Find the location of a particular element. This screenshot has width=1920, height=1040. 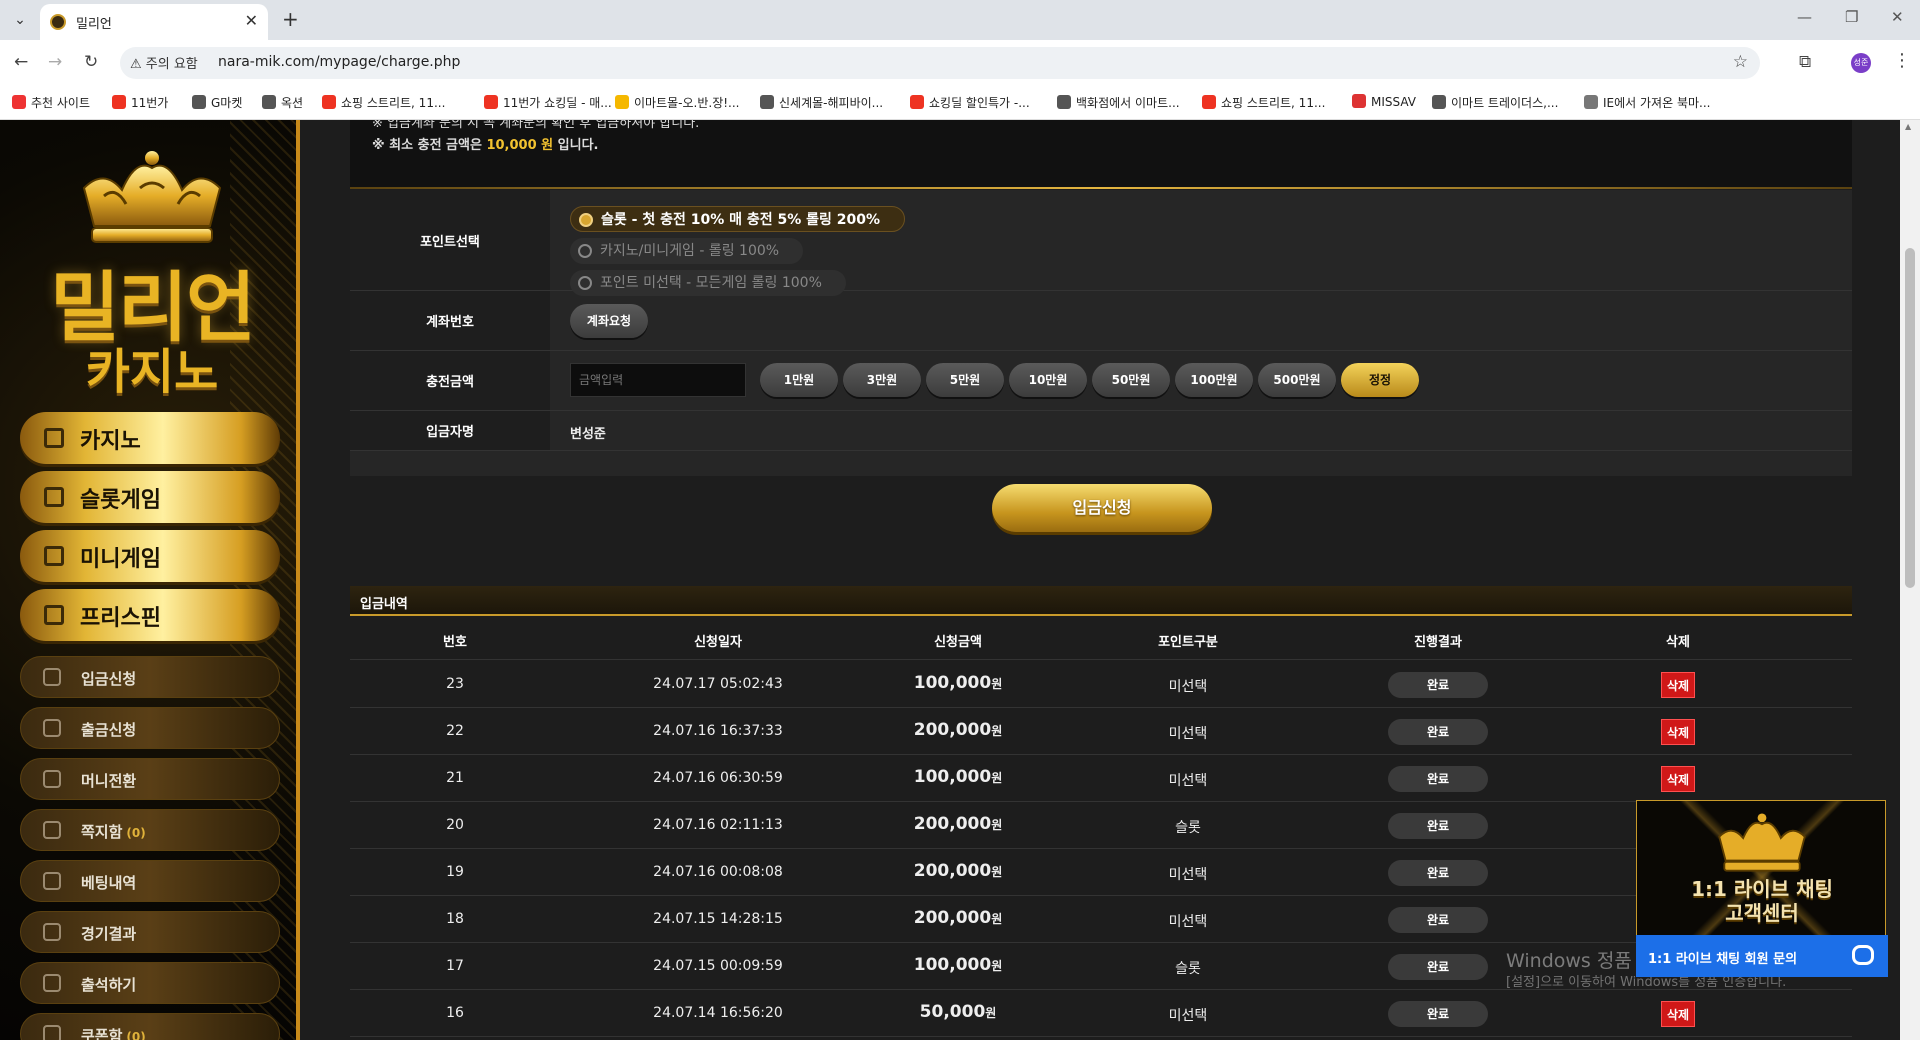

row-amount-value: 200,000 is located at coordinates (952, 730).